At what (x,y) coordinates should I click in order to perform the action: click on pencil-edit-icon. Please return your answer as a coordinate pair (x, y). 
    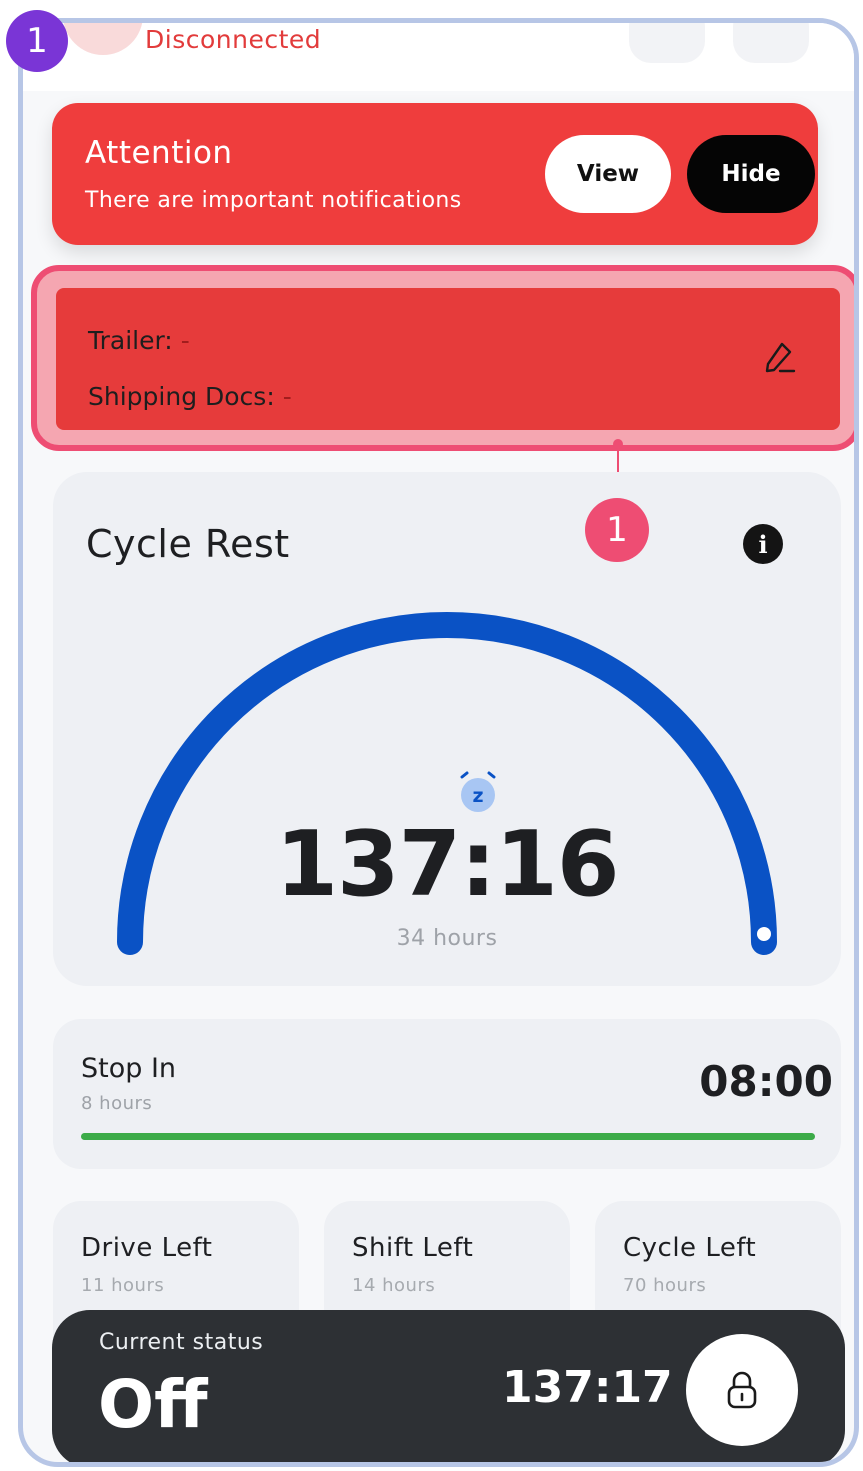
    Looking at the image, I should click on (780, 358).